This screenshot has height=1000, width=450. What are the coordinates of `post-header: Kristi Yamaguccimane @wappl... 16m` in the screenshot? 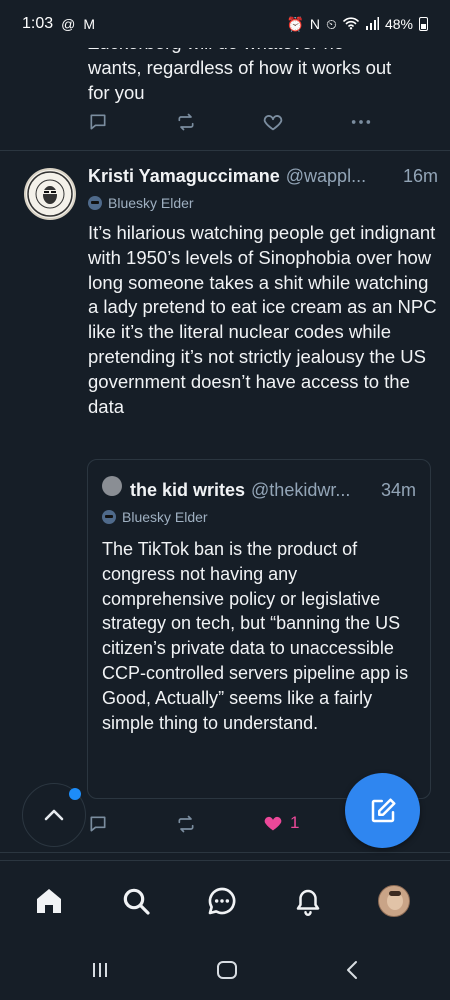 It's located at (263, 176).